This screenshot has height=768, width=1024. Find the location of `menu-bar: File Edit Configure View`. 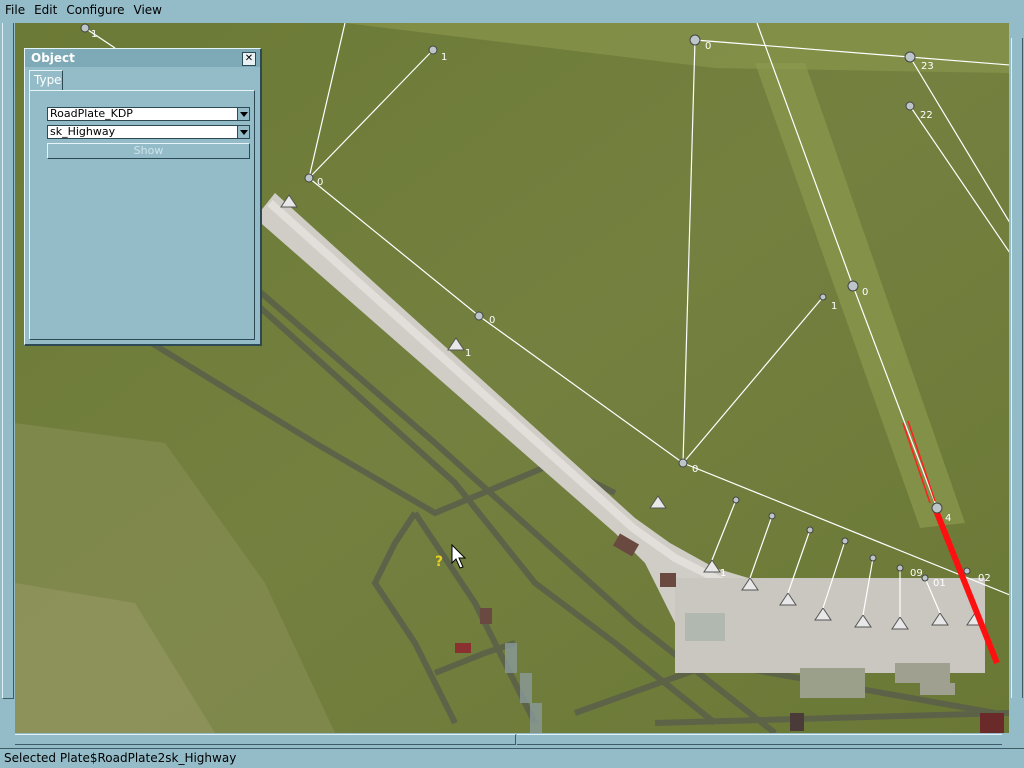

menu-bar: File Edit Configure View is located at coordinates (512, 10).